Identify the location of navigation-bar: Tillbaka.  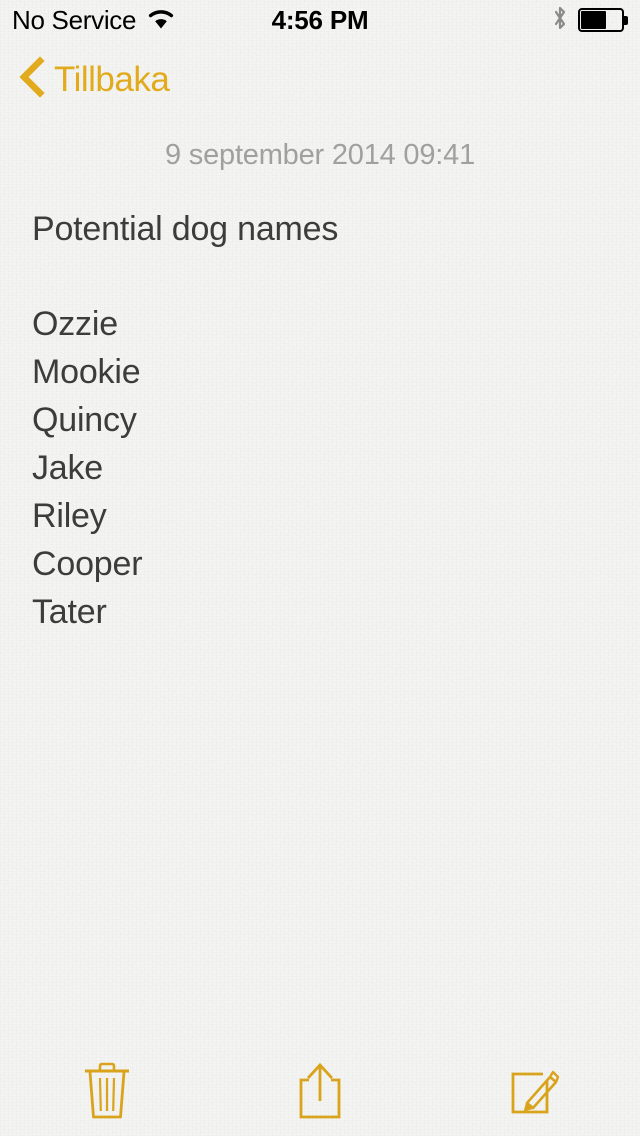
(320, 76).